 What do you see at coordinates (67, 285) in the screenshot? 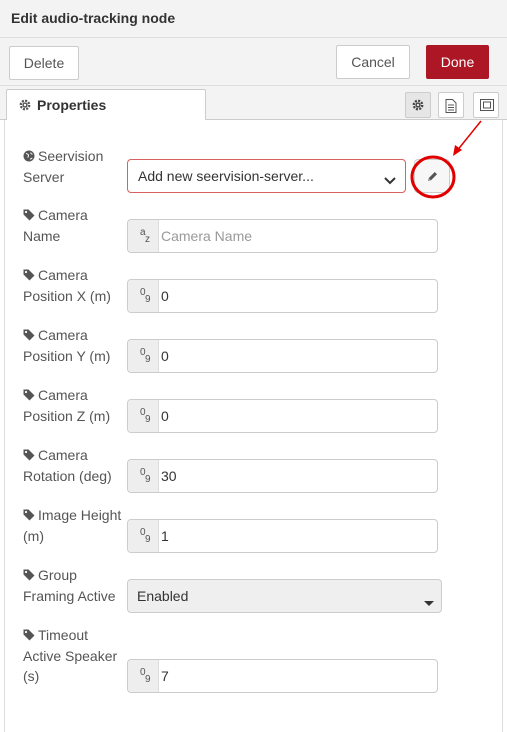
I see `position-x-label: Camera Position X (m)` at bounding box center [67, 285].